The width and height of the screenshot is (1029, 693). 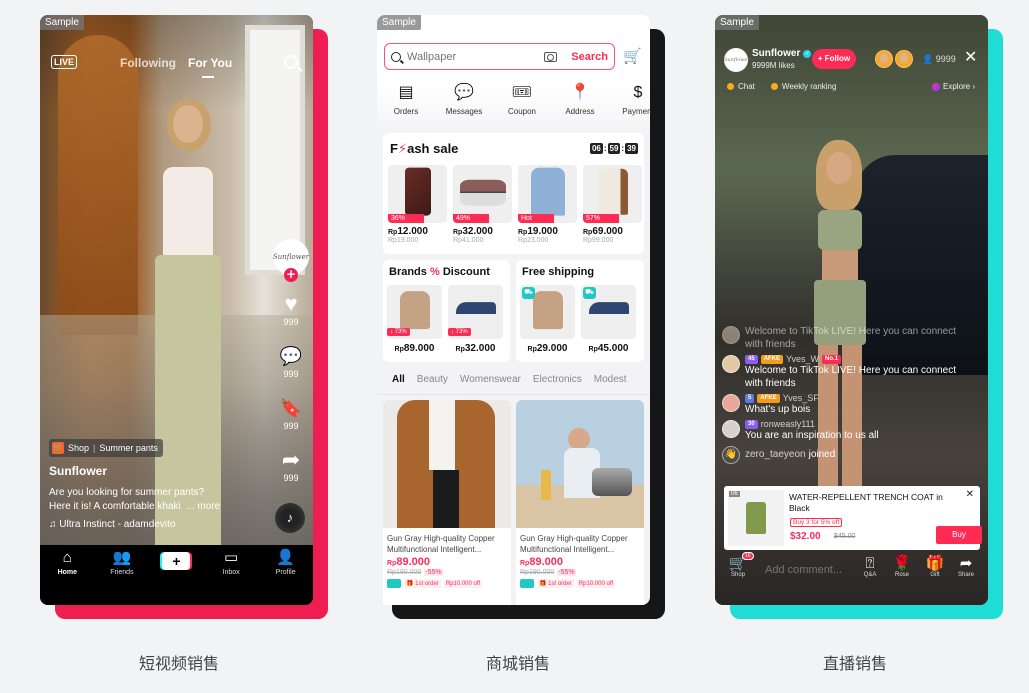 What do you see at coordinates (966, 566) in the screenshot?
I see `share-button: ➦ Share` at bounding box center [966, 566].